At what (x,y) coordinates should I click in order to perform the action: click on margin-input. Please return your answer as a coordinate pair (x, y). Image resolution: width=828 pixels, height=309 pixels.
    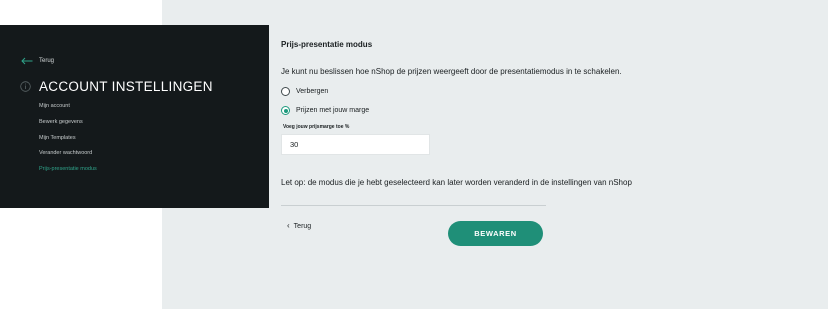
    Looking at the image, I should click on (355, 144).